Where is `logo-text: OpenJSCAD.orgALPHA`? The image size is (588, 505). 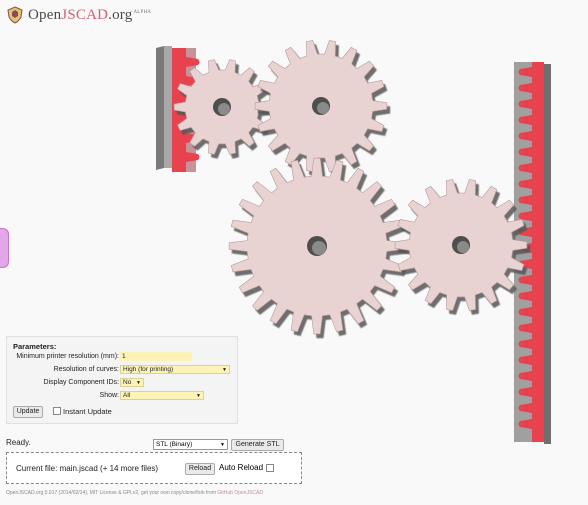
logo-text: OpenJSCAD.orgALPHA is located at coordinates (90, 14).